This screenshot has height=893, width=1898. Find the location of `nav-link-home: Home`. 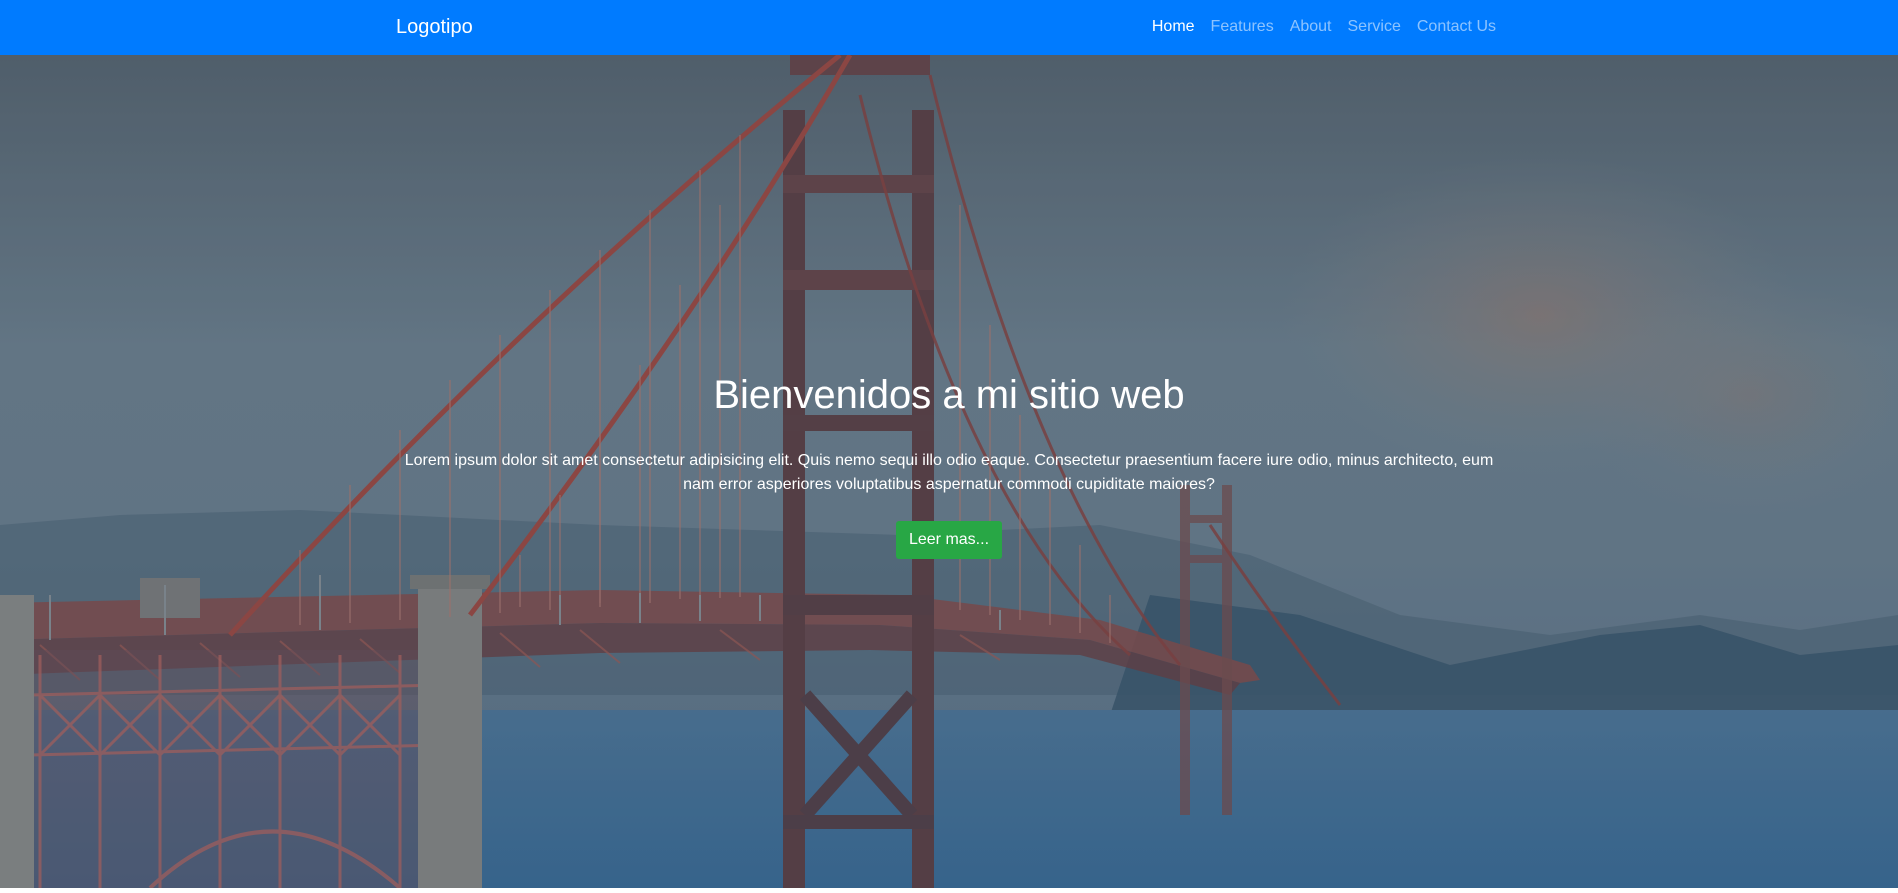

nav-link-home: Home is located at coordinates (1173, 27).